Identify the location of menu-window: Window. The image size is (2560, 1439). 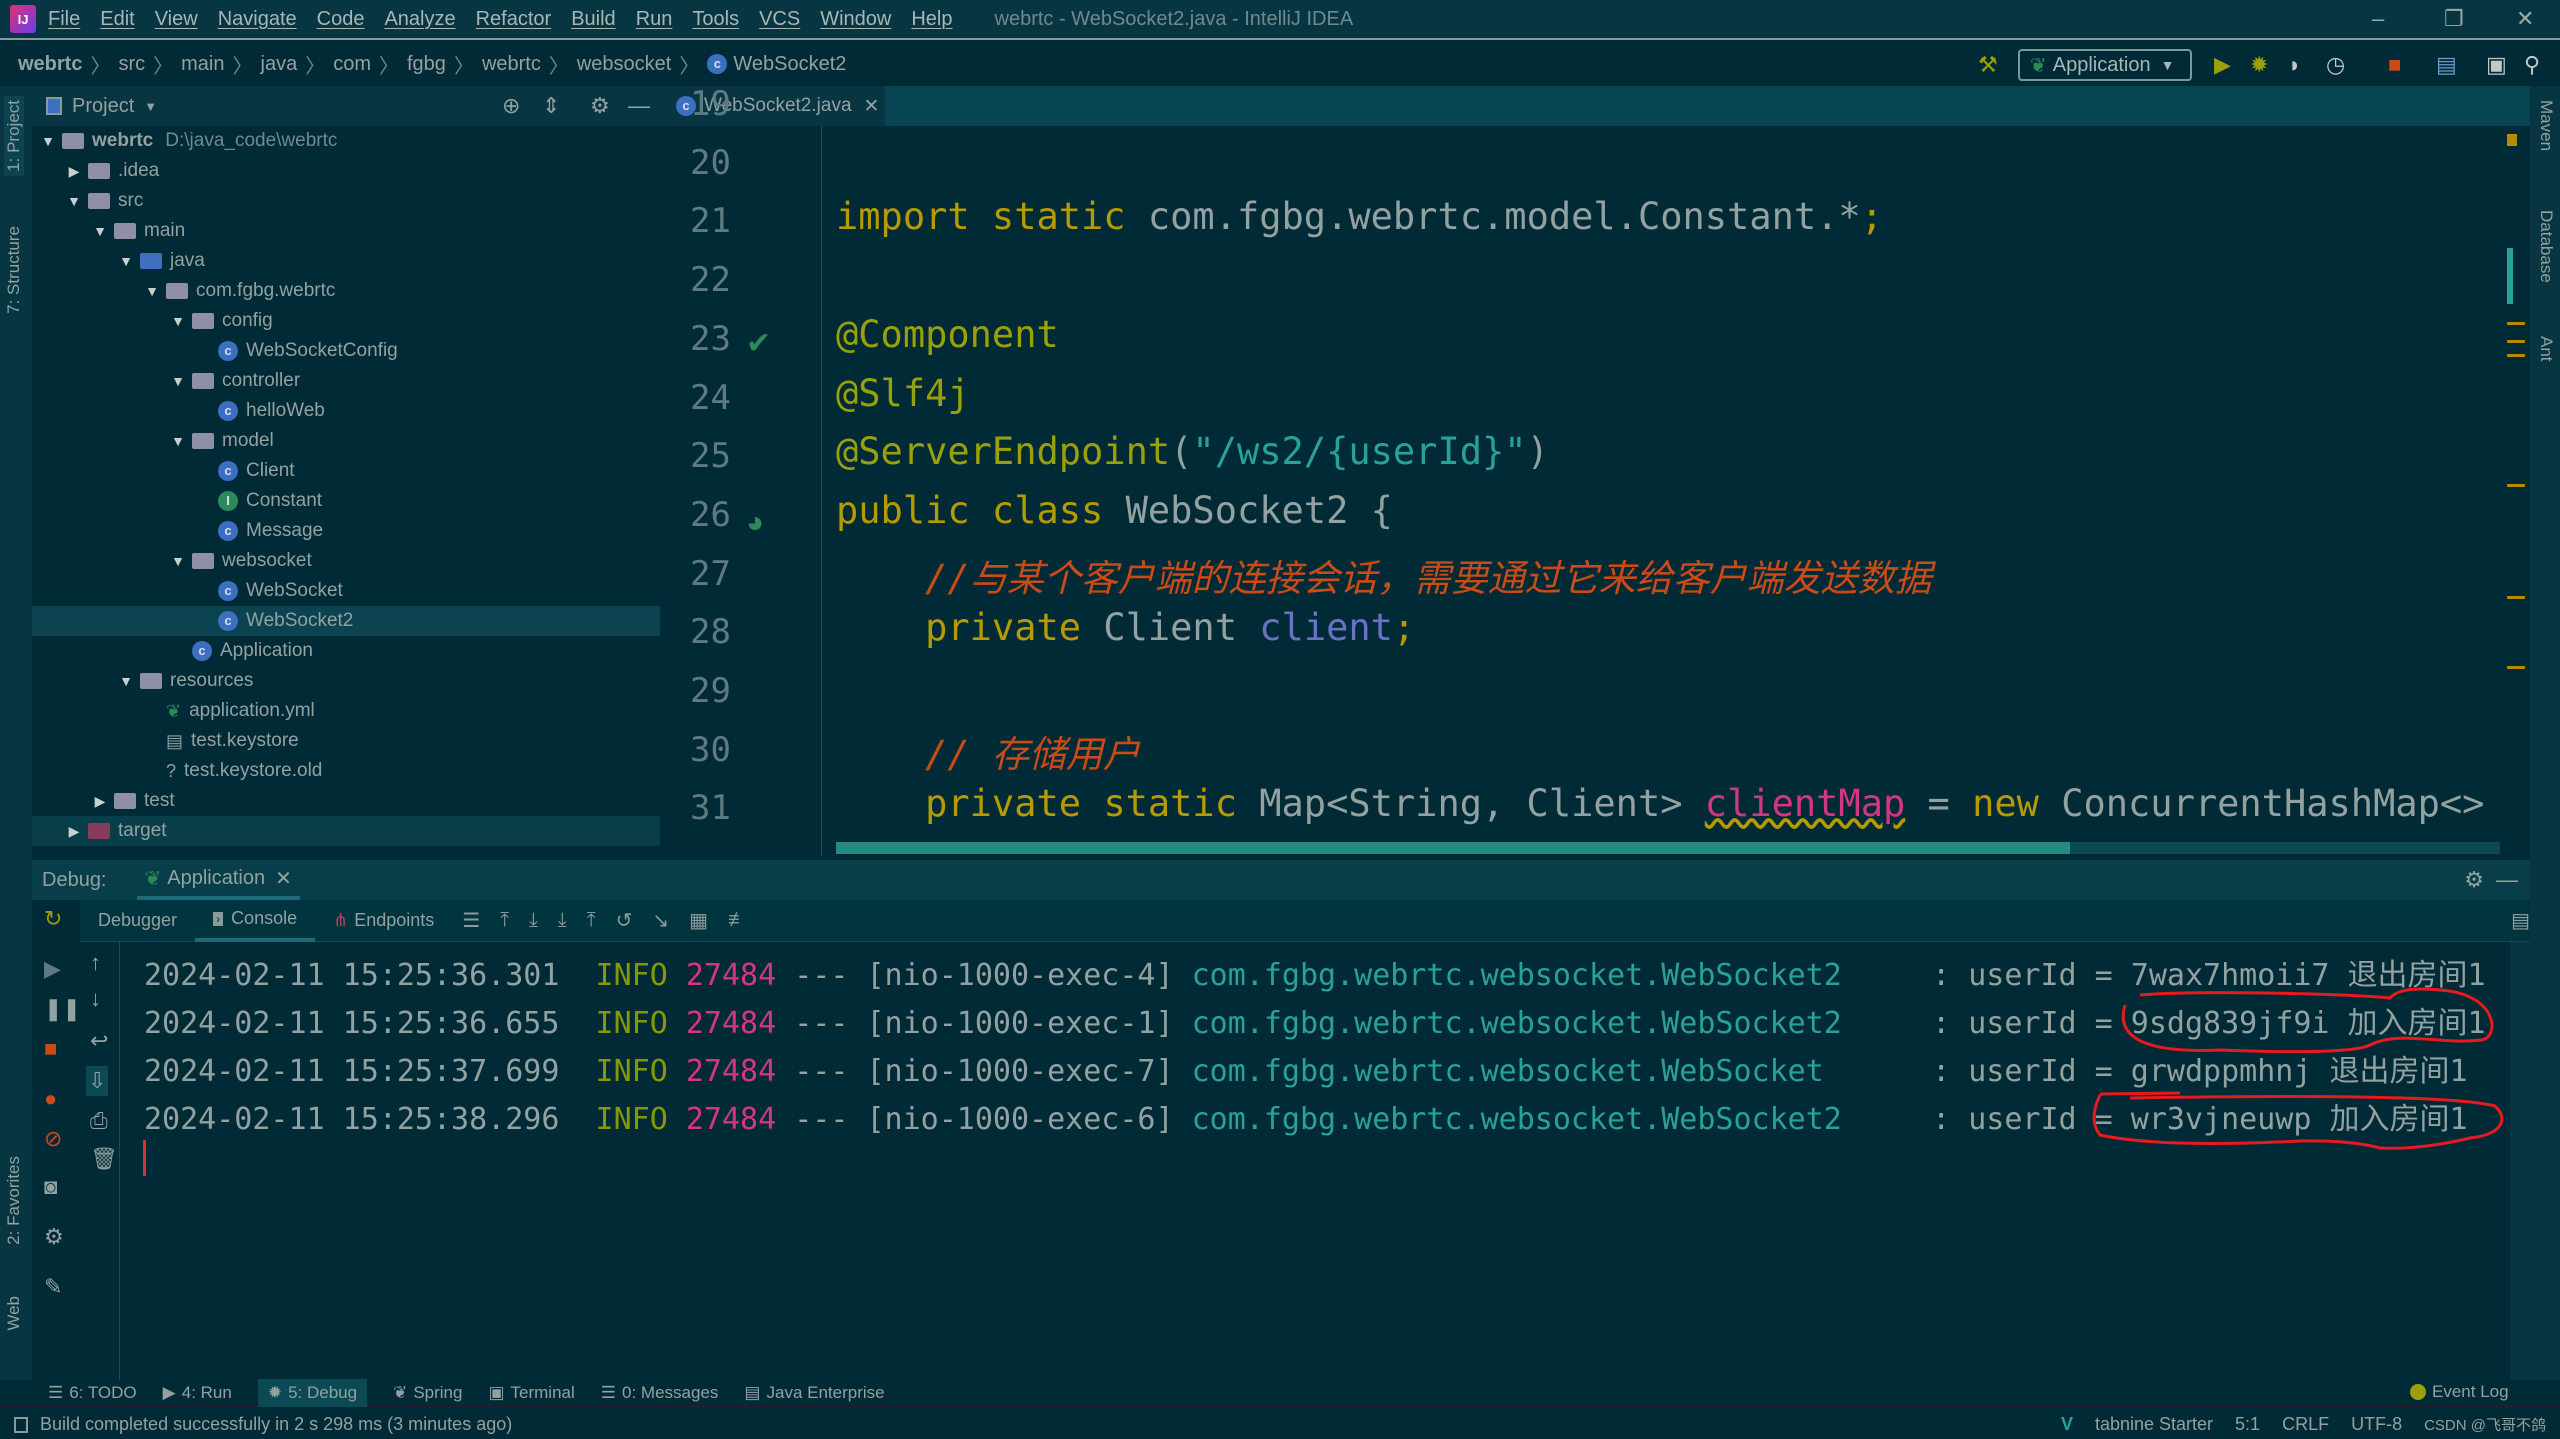
(855, 19).